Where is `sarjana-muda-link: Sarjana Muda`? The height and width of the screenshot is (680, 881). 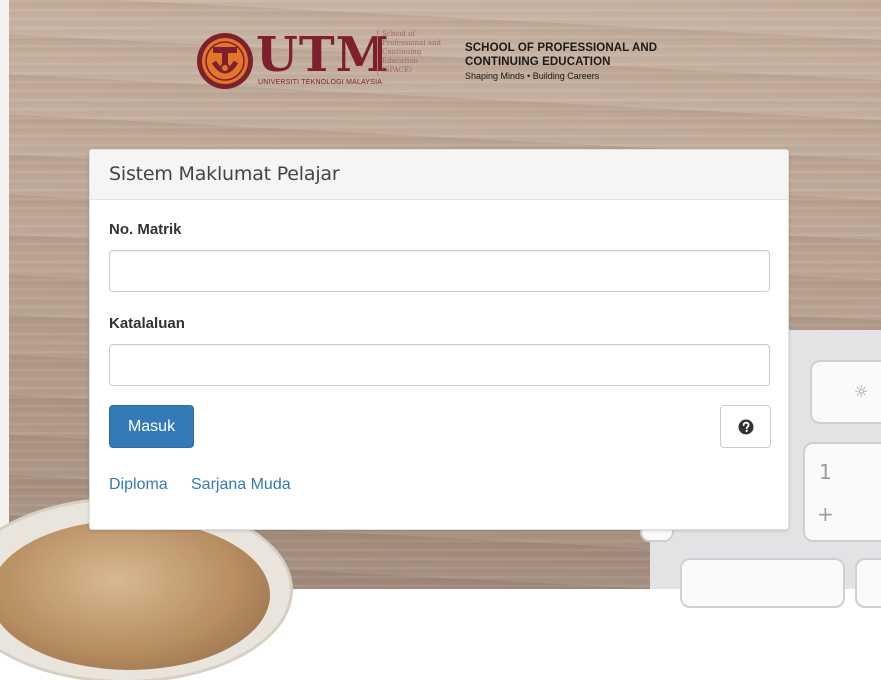
sarjana-muda-link: Sarjana Muda is located at coordinates (241, 485).